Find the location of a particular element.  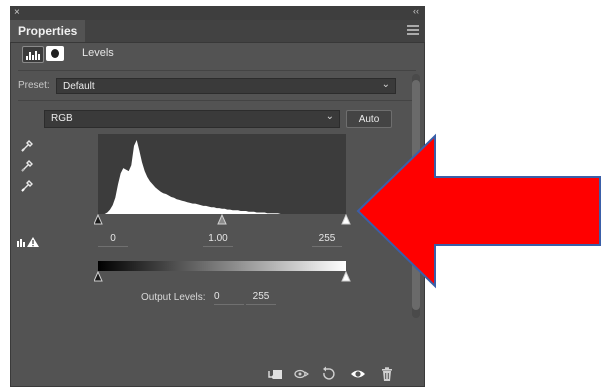

output-levels-label: Output Levels: is located at coordinates (173, 297).